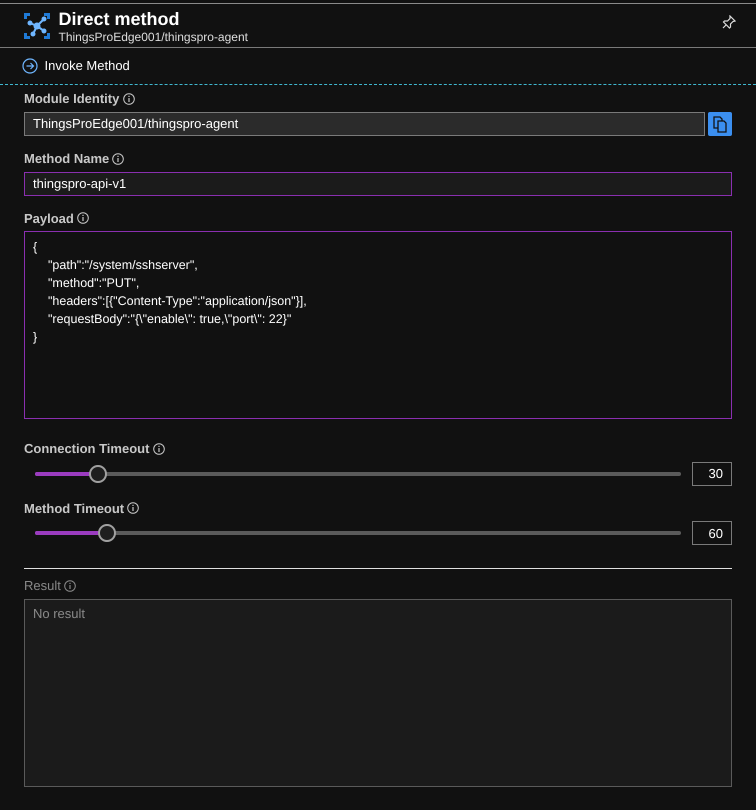  What do you see at coordinates (364, 124) in the screenshot?
I see `module-identity-field: ThingsProEdge001/thingspro-agent` at bounding box center [364, 124].